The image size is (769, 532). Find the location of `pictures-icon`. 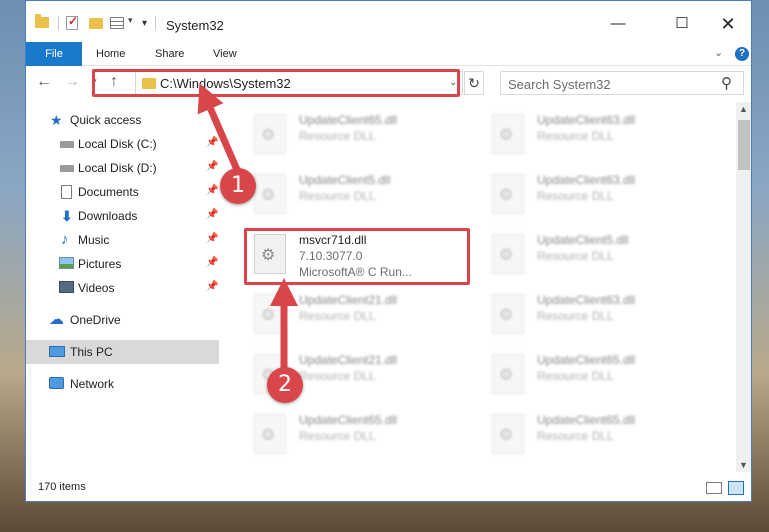

pictures-icon is located at coordinates (66, 263).